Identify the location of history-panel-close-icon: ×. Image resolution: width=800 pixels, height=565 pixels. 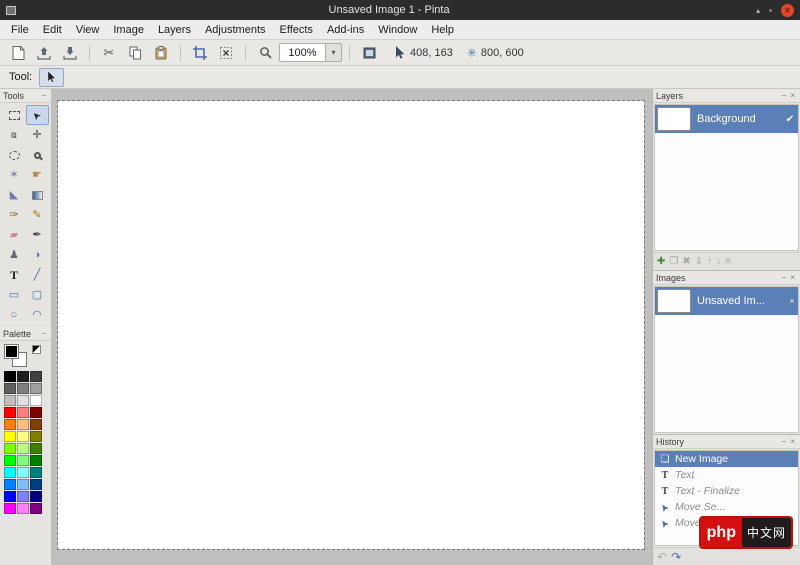
(792, 441).